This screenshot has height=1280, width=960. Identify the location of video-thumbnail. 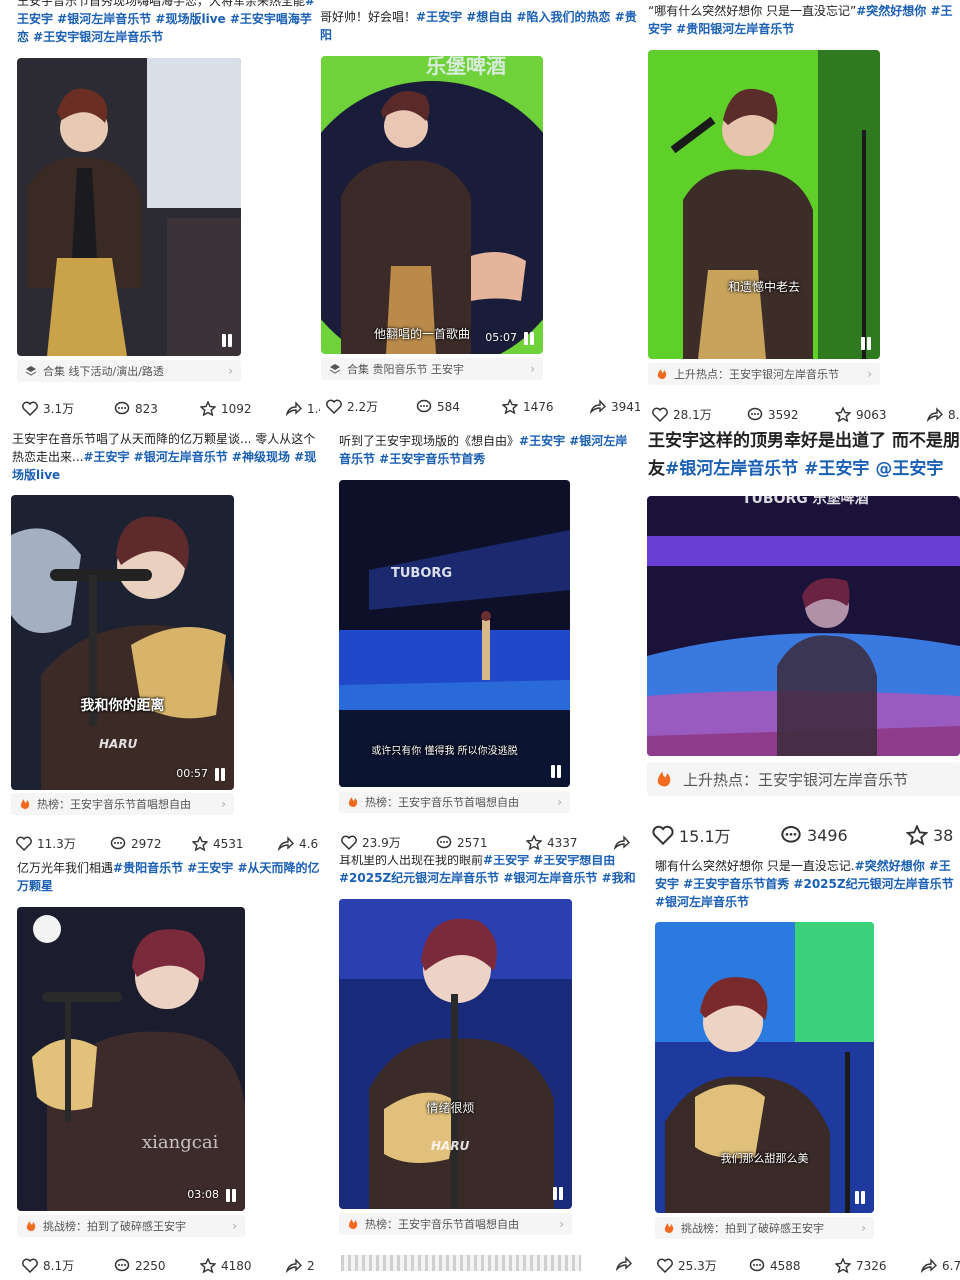
(129, 207).